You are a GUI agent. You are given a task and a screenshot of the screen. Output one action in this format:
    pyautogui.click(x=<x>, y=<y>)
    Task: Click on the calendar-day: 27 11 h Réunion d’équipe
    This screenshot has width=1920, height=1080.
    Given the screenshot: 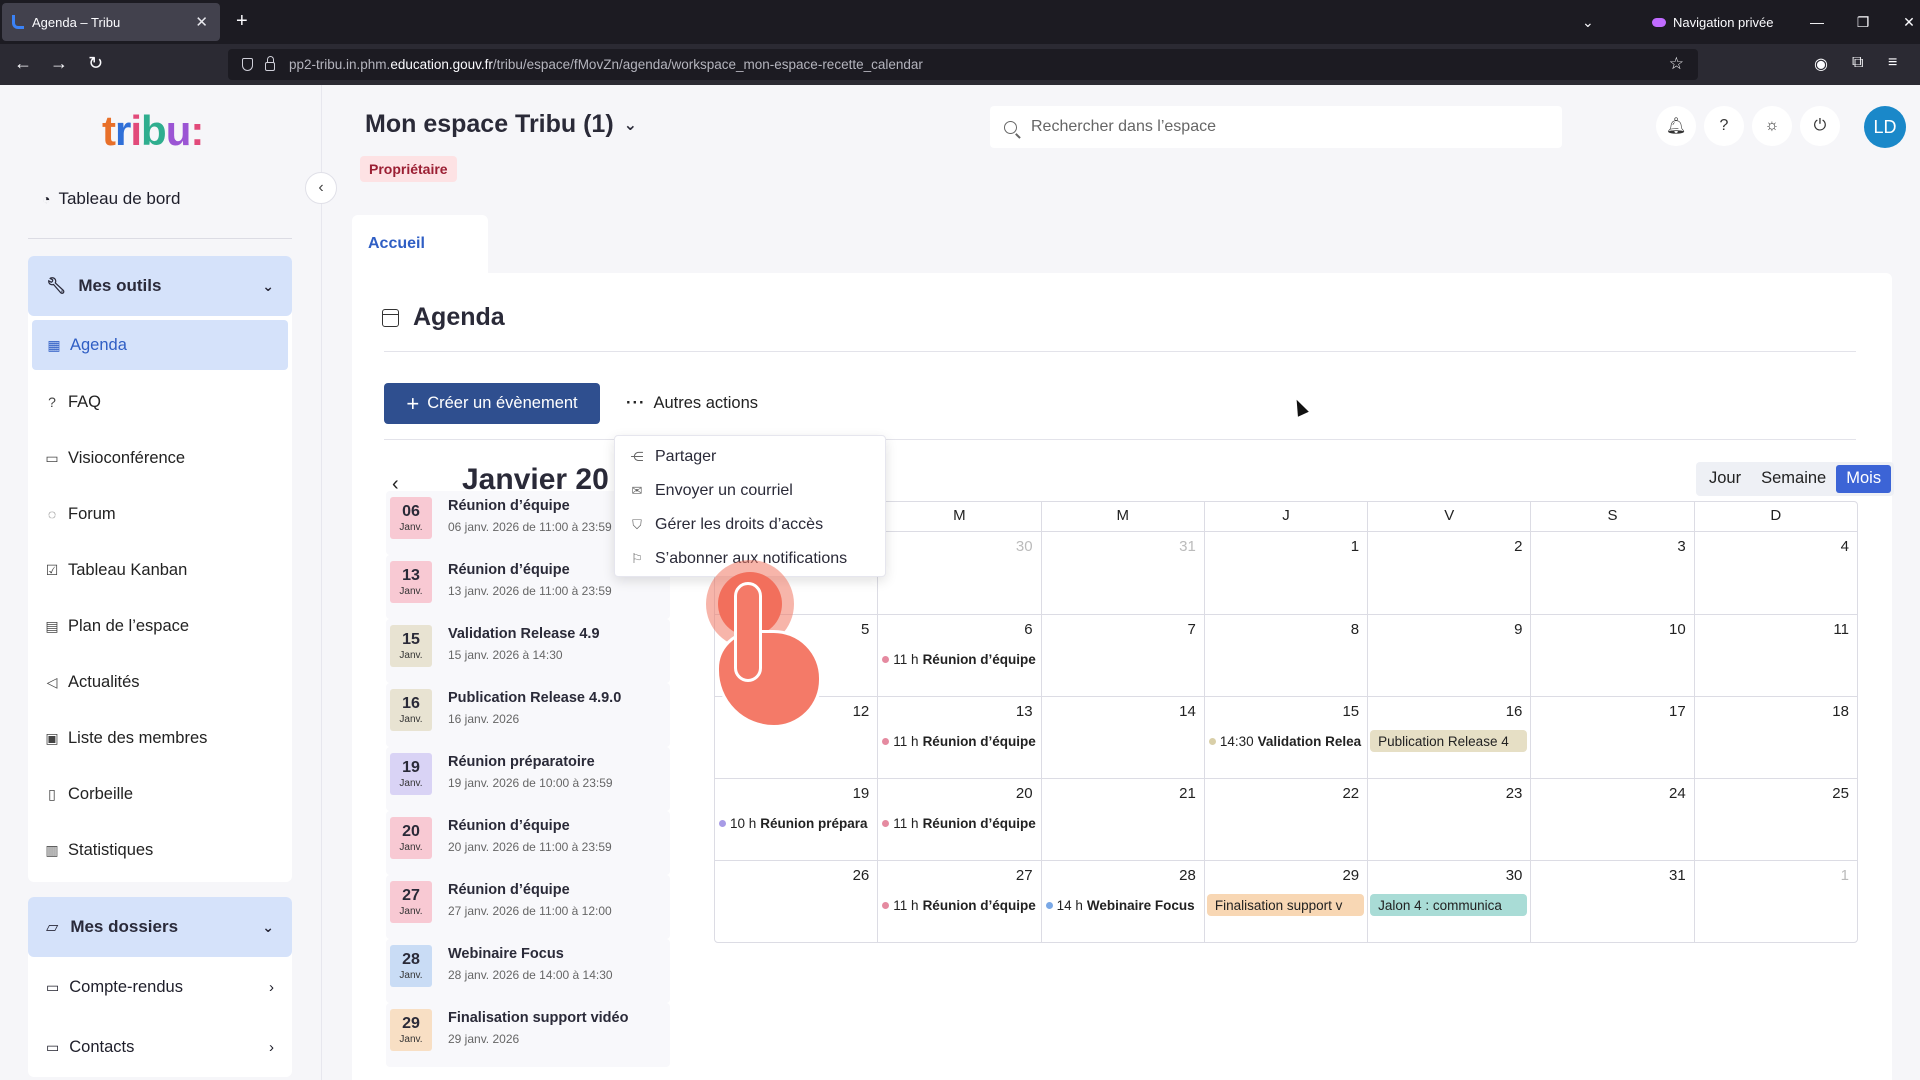 What is the action you would take?
    pyautogui.click(x=958, y=901)
    